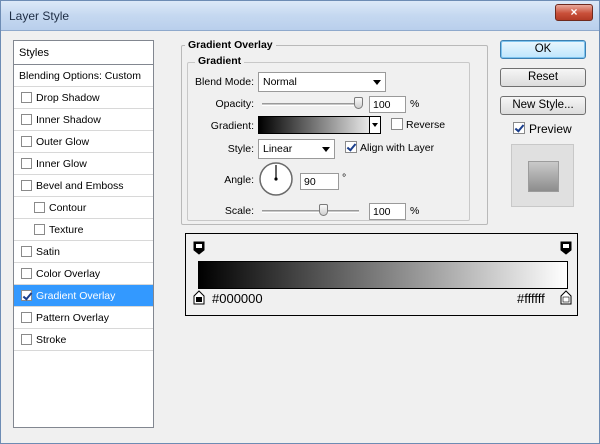 The width and height of the screenshot is (600, 444). What do you see at coordinates (230, 45) in the screenshot?
I see `gradient-overlay-title: Gradient Overlay` at bounding box center [230, 45].